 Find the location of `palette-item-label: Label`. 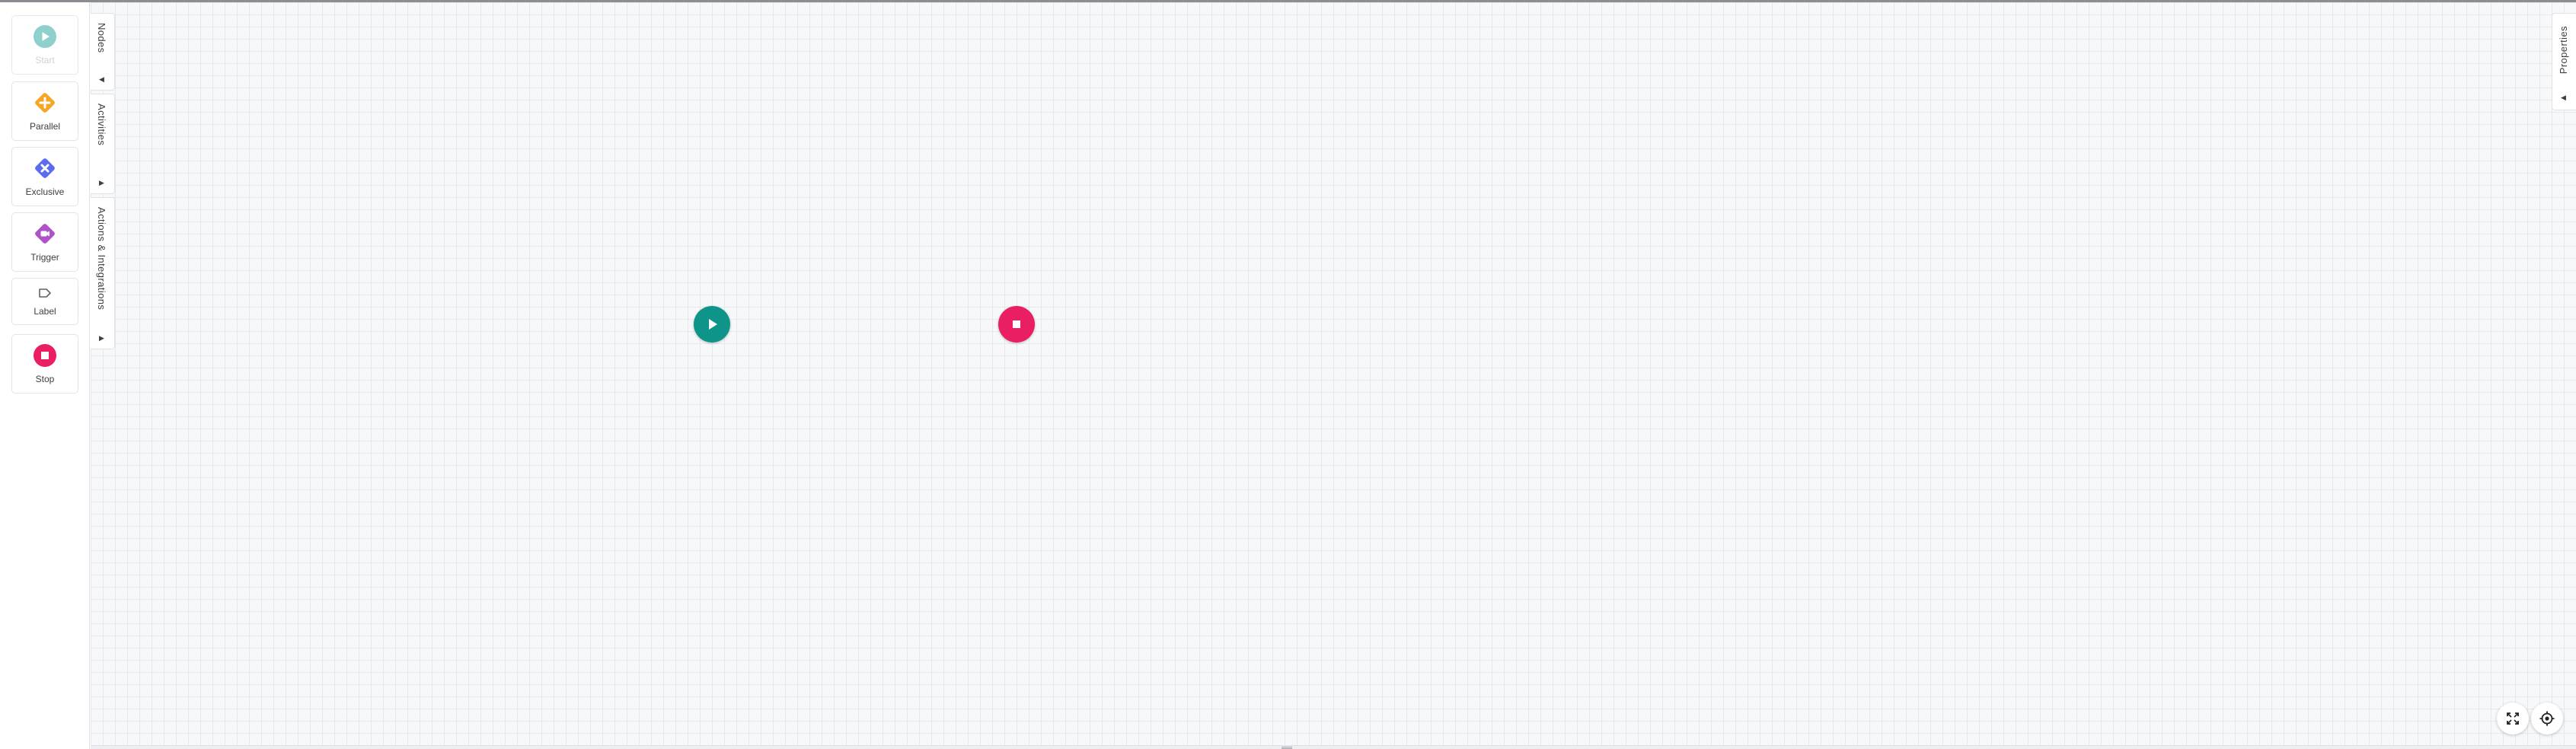

palette-item-label: Label is located at coordinates (45, 311).